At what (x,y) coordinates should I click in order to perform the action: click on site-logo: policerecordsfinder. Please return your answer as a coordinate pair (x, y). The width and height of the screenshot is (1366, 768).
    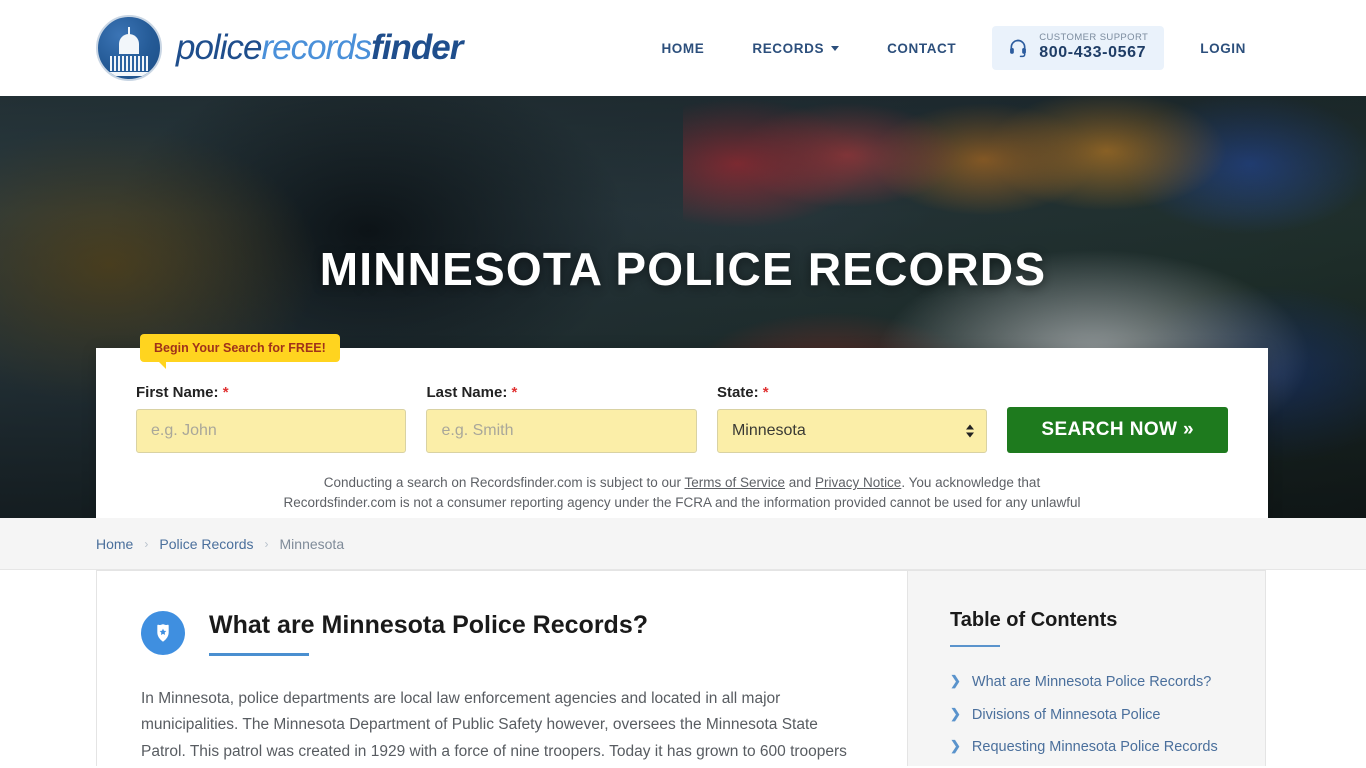
    Looking at the image, I should click on (279, 48).